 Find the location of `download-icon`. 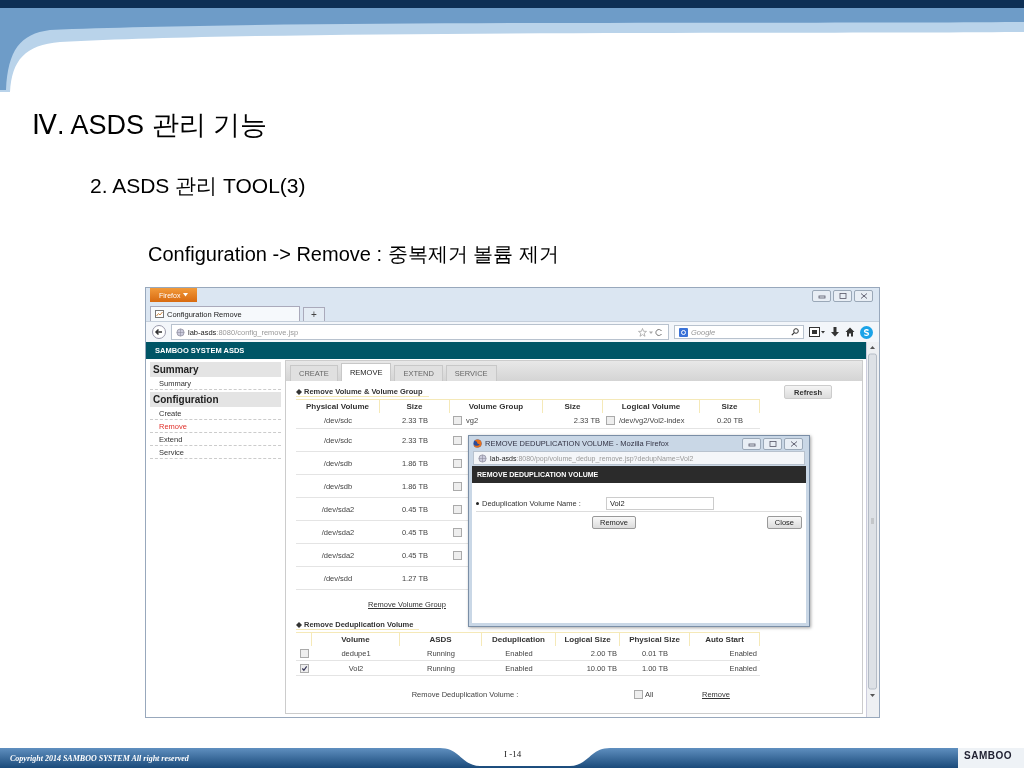

download-icon is located at coordinates (835, 332).